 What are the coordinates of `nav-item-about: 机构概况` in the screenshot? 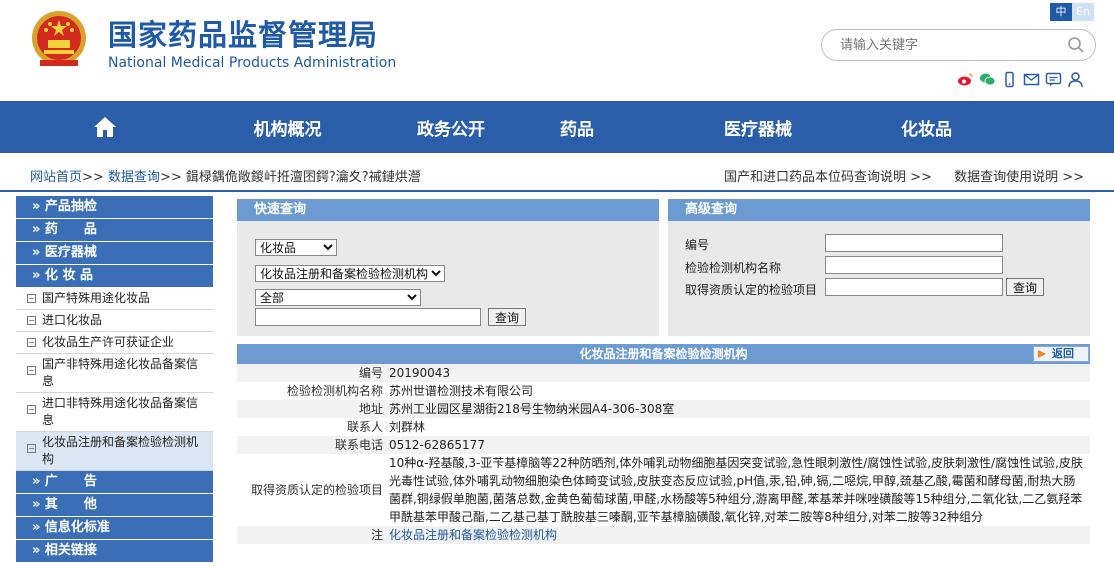 It's located at (287, 127).